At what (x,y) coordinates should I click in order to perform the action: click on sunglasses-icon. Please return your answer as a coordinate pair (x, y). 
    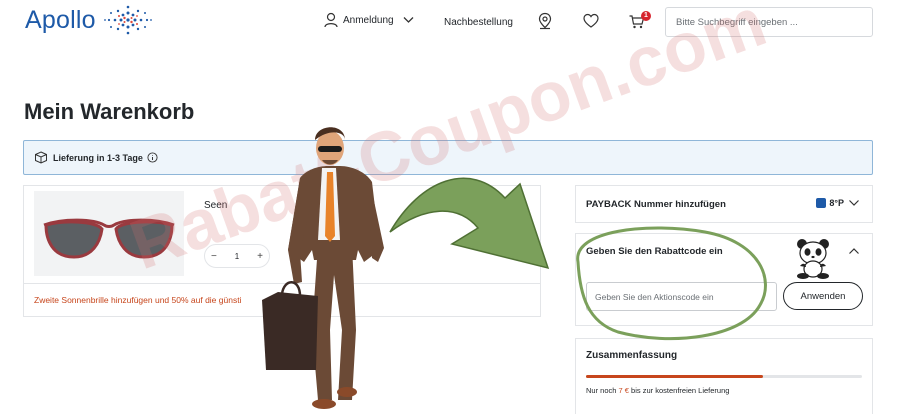
    Looking at the image, I should click on (109, 238).